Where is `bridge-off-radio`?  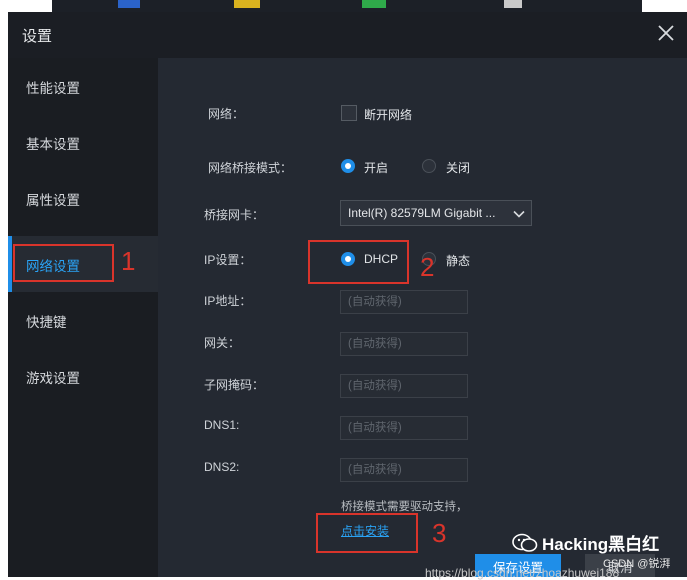
bridge-off-radio is located at coordinates (429, 166).